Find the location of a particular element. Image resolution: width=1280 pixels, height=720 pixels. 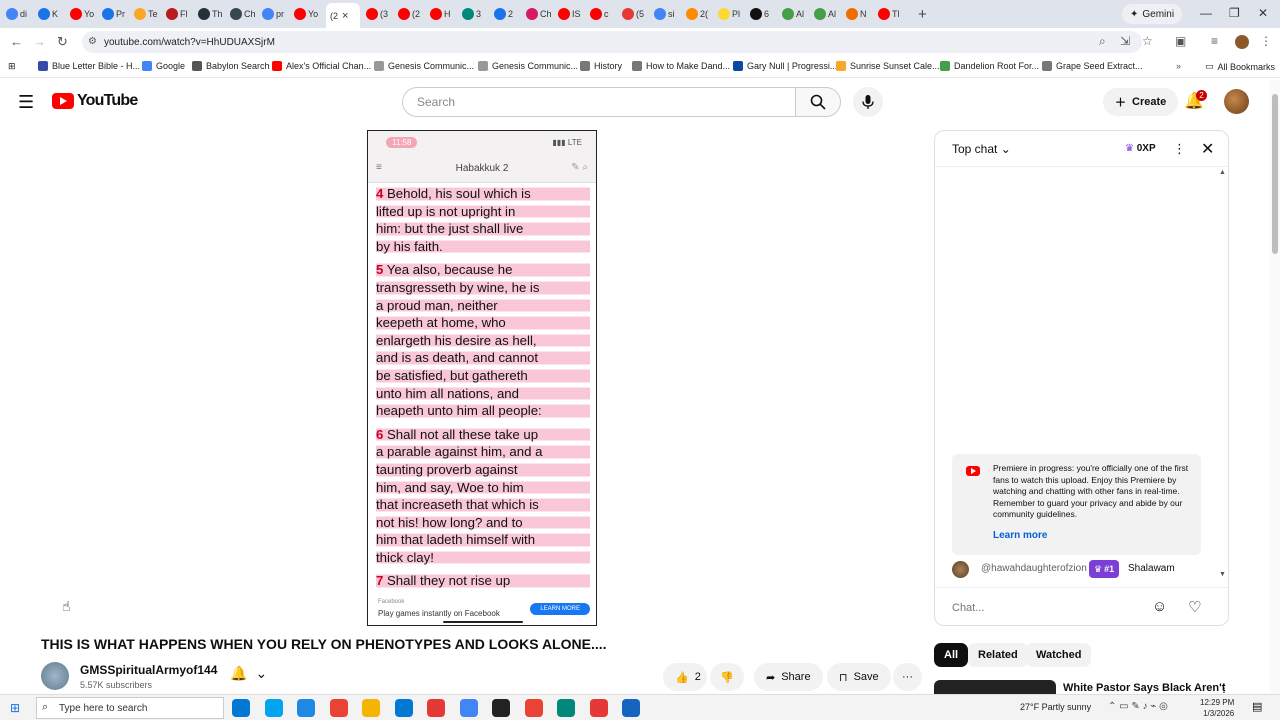

hamburger-menu-icon: ☰ is located at coordinates (26, 102).